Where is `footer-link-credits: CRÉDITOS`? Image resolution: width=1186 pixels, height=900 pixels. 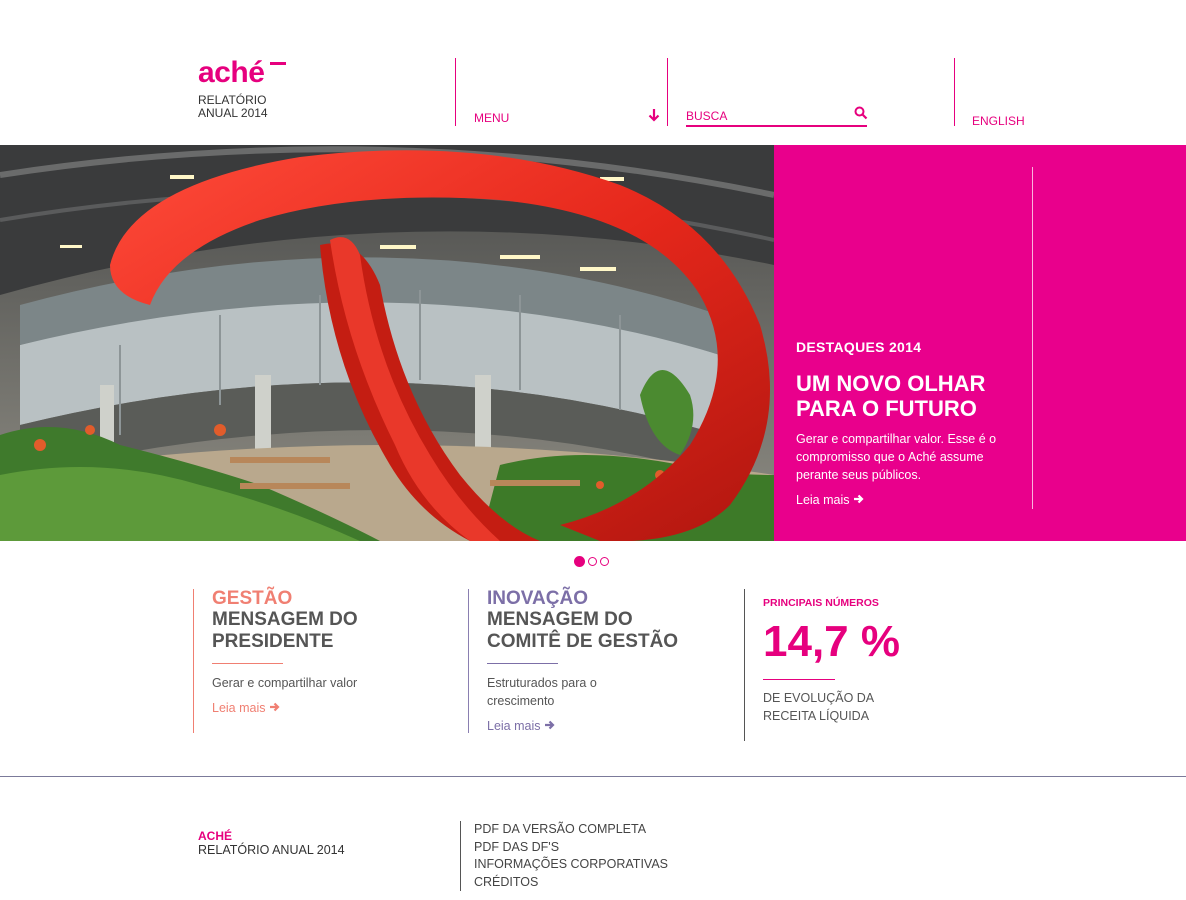
footer-link-credits: CRÉDITOS is located at coordinates (571, 883).